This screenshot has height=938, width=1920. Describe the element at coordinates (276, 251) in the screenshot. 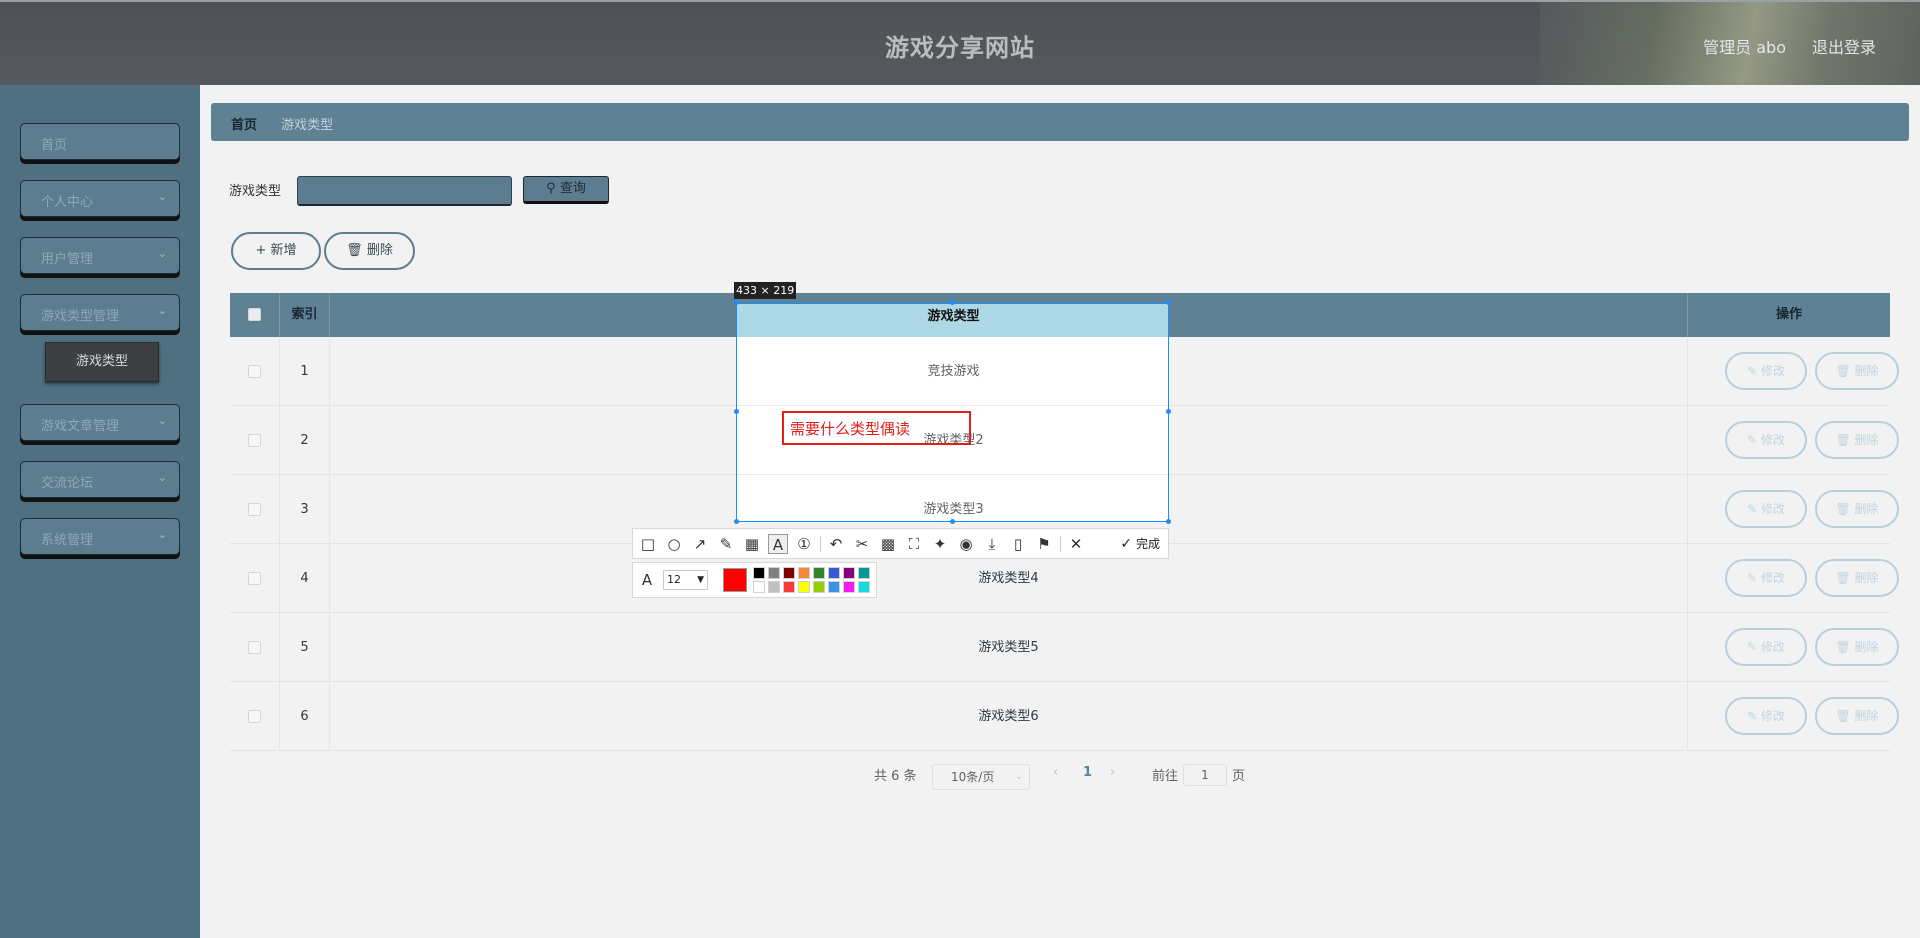

I see `add-button: + 新增` at that location.